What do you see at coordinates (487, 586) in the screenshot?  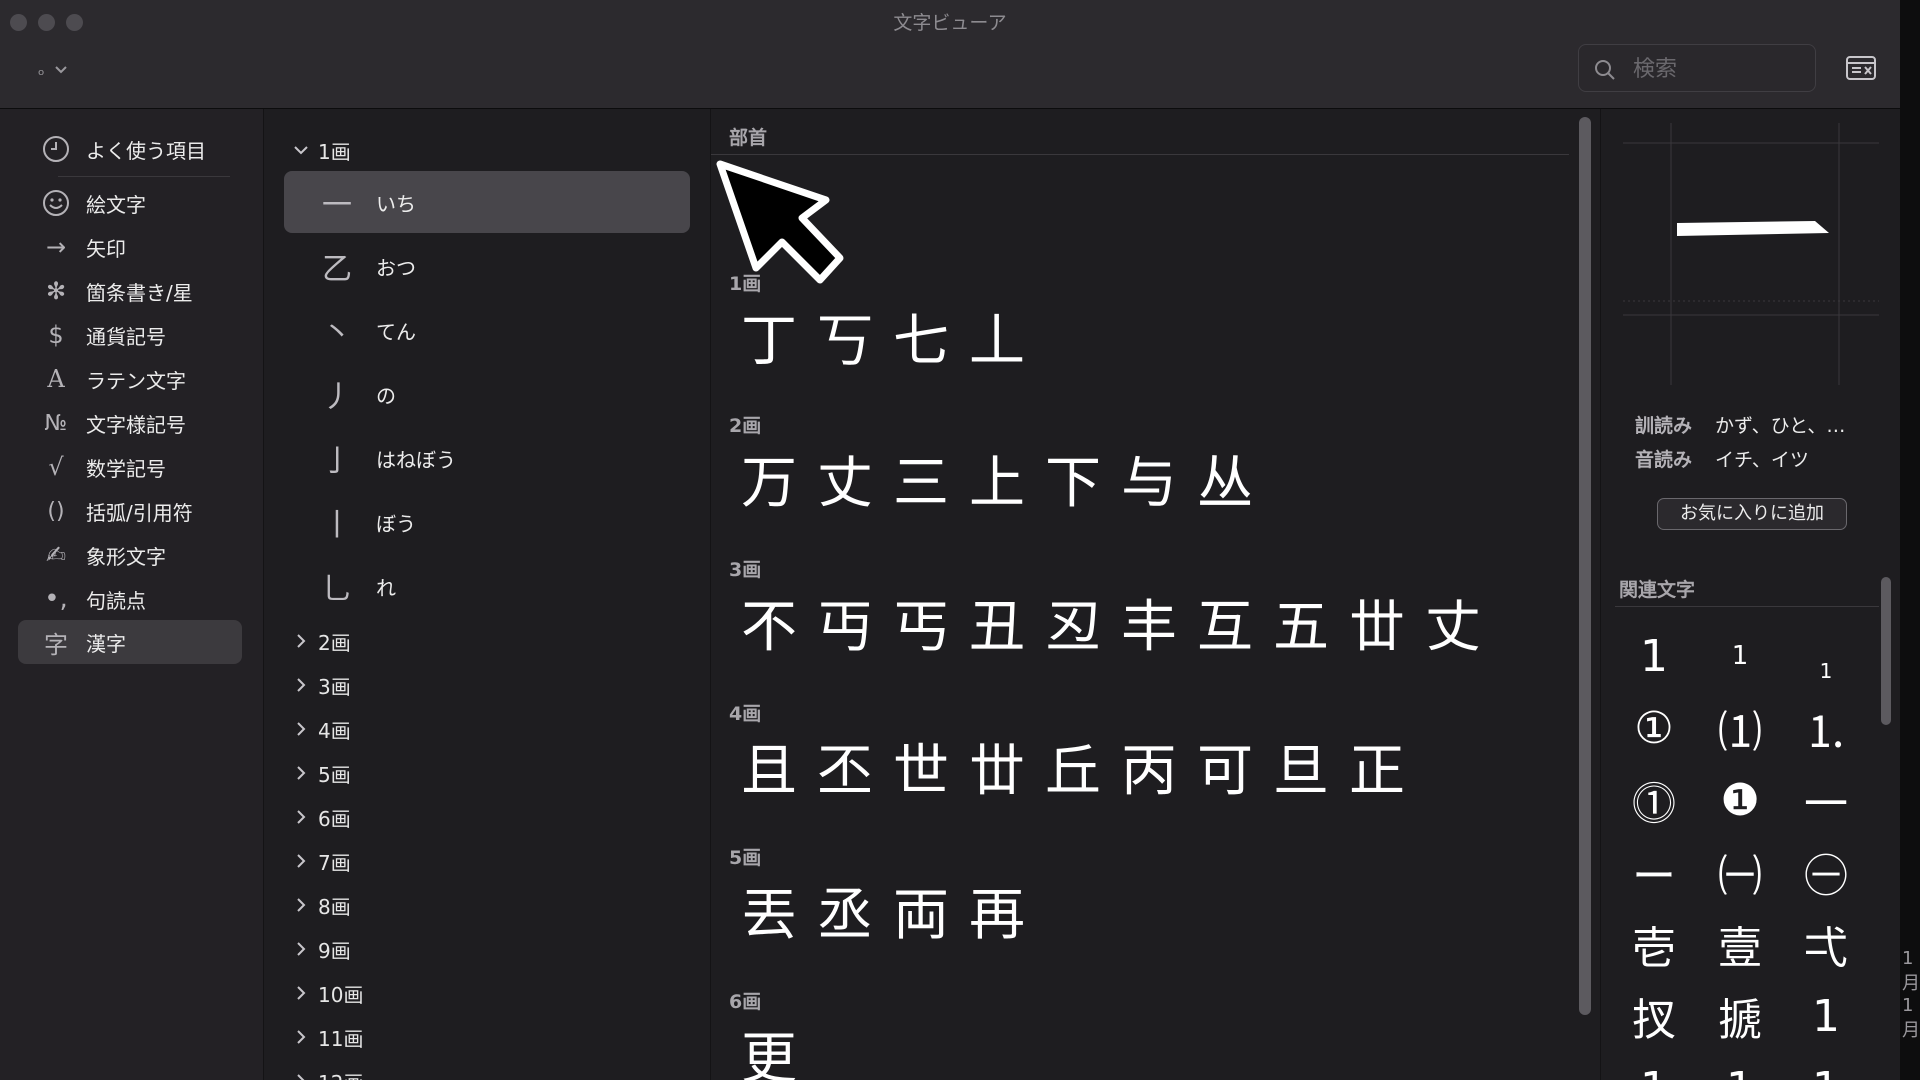 I see `radical-item: 乚れ` at bounding box center [487, 586].